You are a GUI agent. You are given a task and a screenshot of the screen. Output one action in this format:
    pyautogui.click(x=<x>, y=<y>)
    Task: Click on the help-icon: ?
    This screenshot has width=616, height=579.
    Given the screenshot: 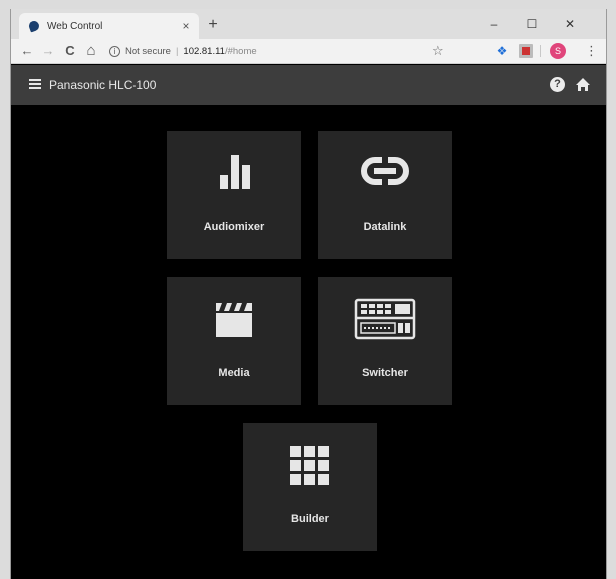 What is the action you would take?
    pyautogui.click(x=557, y=84)
    